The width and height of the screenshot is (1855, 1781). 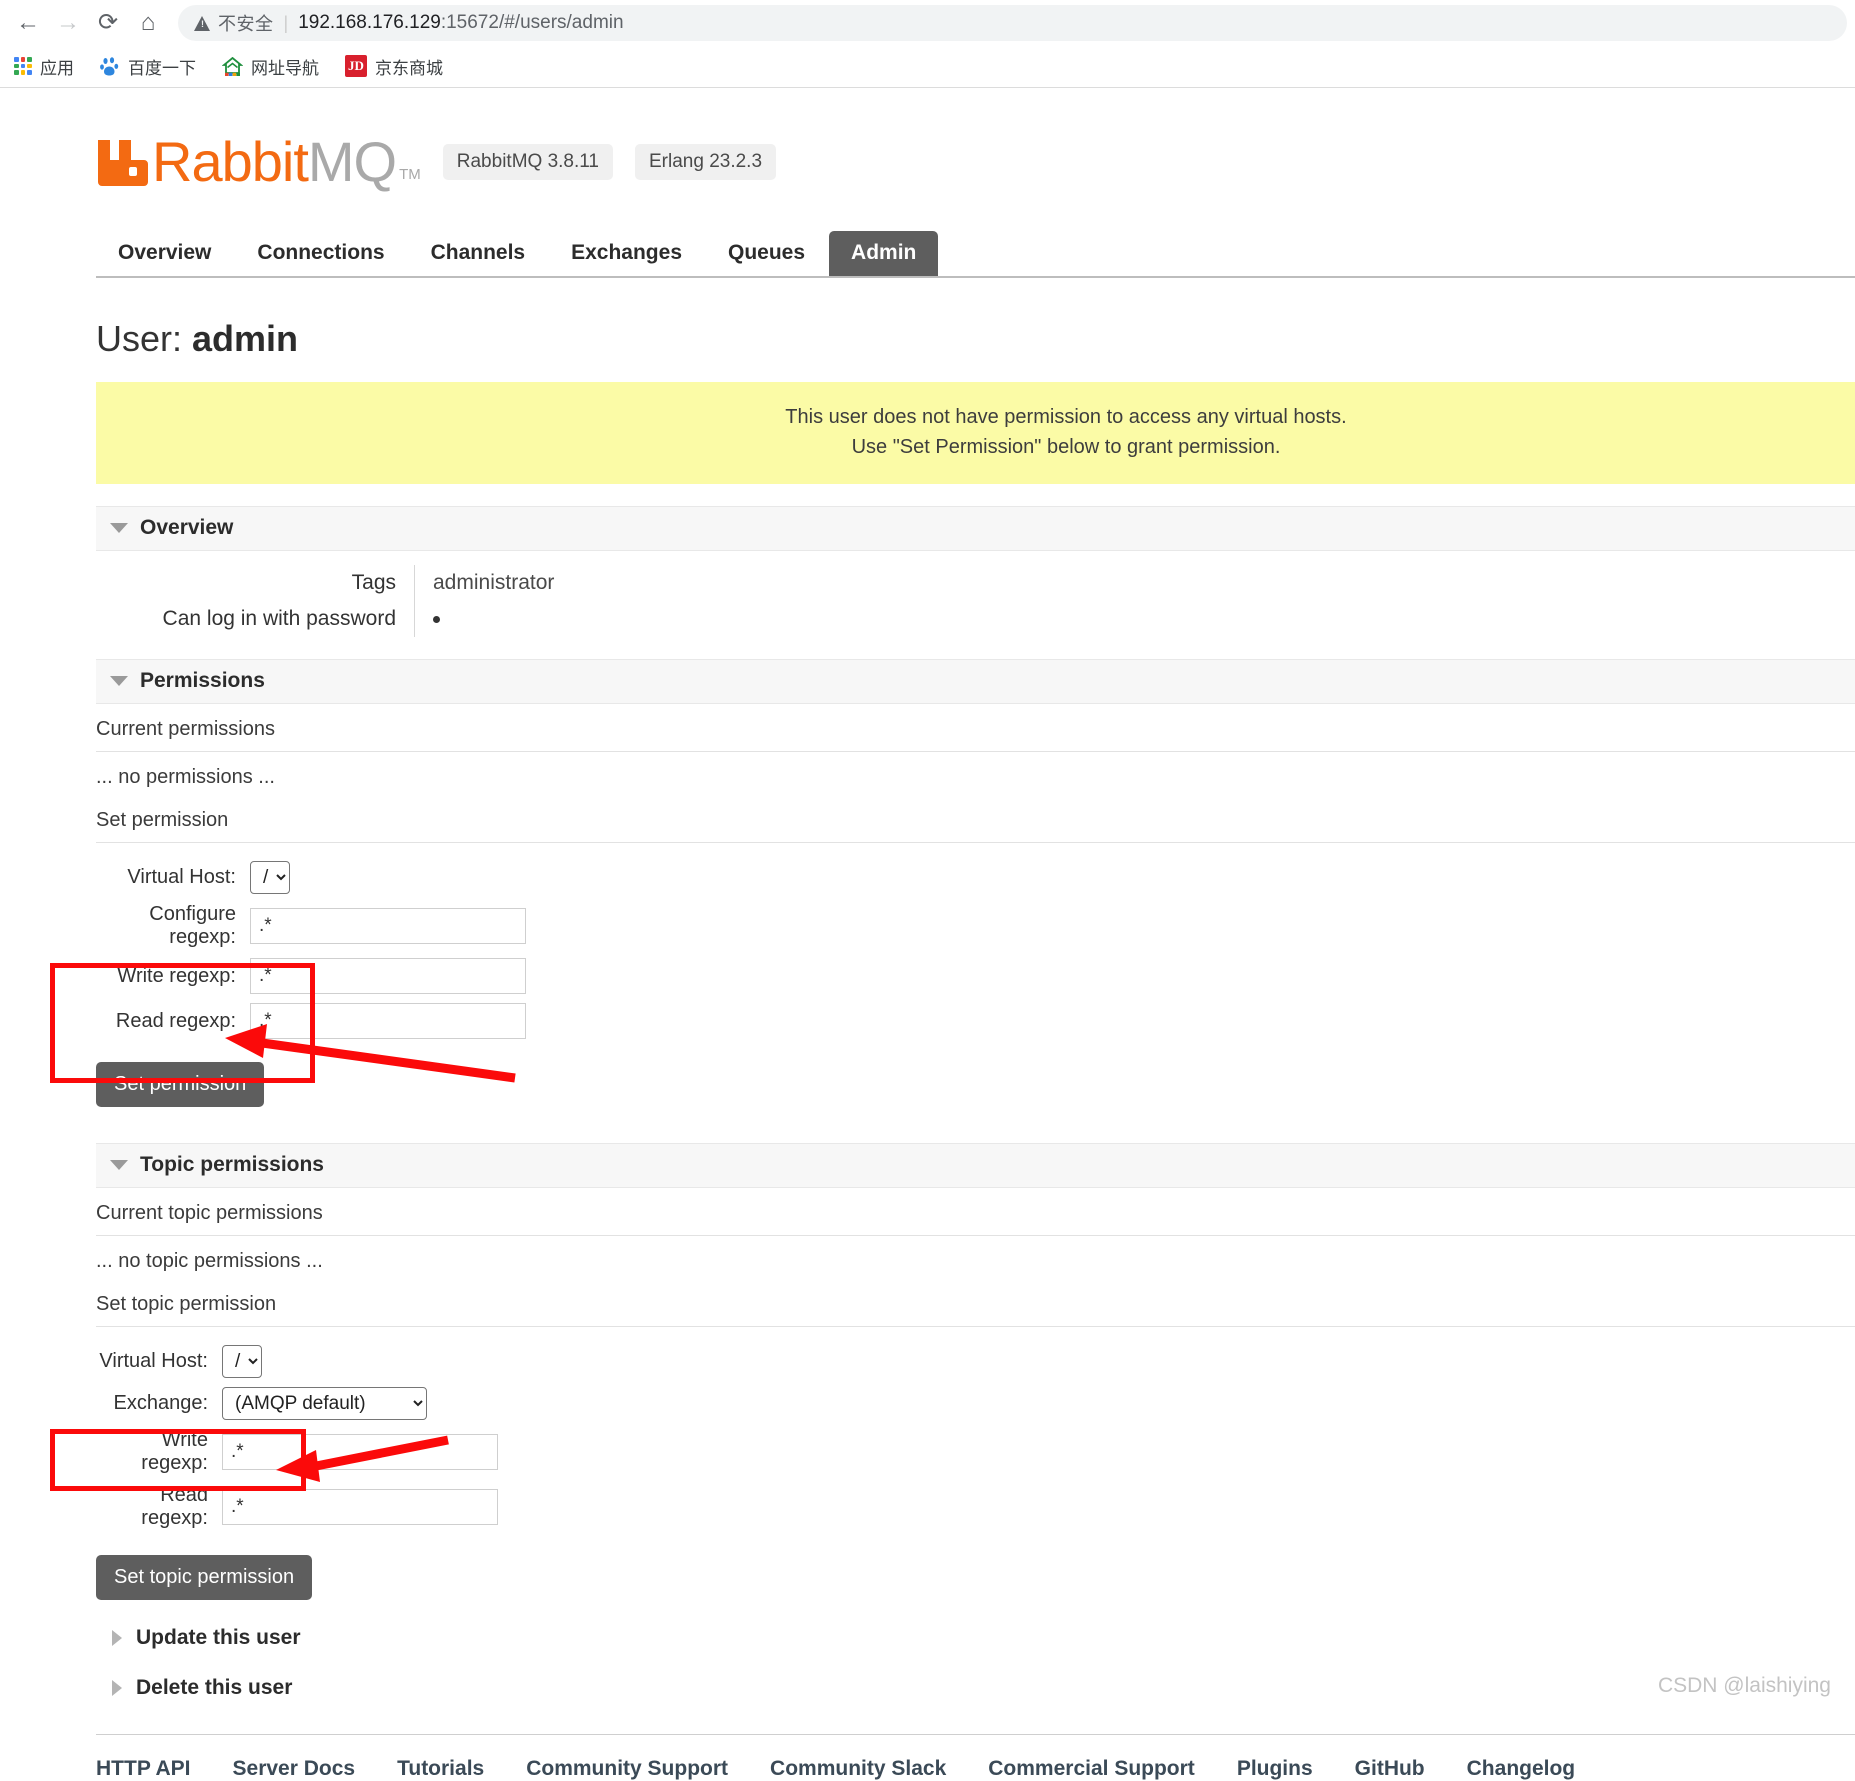 What do you see at coordinates (202, 23) in the screenshot?
I see `not-secure-warning-icon` at bounding box center [202, 23].